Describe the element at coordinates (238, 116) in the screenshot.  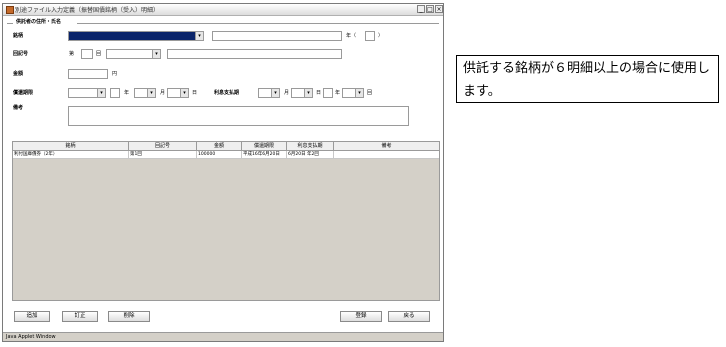
I see `bikou-textarea` at that location.